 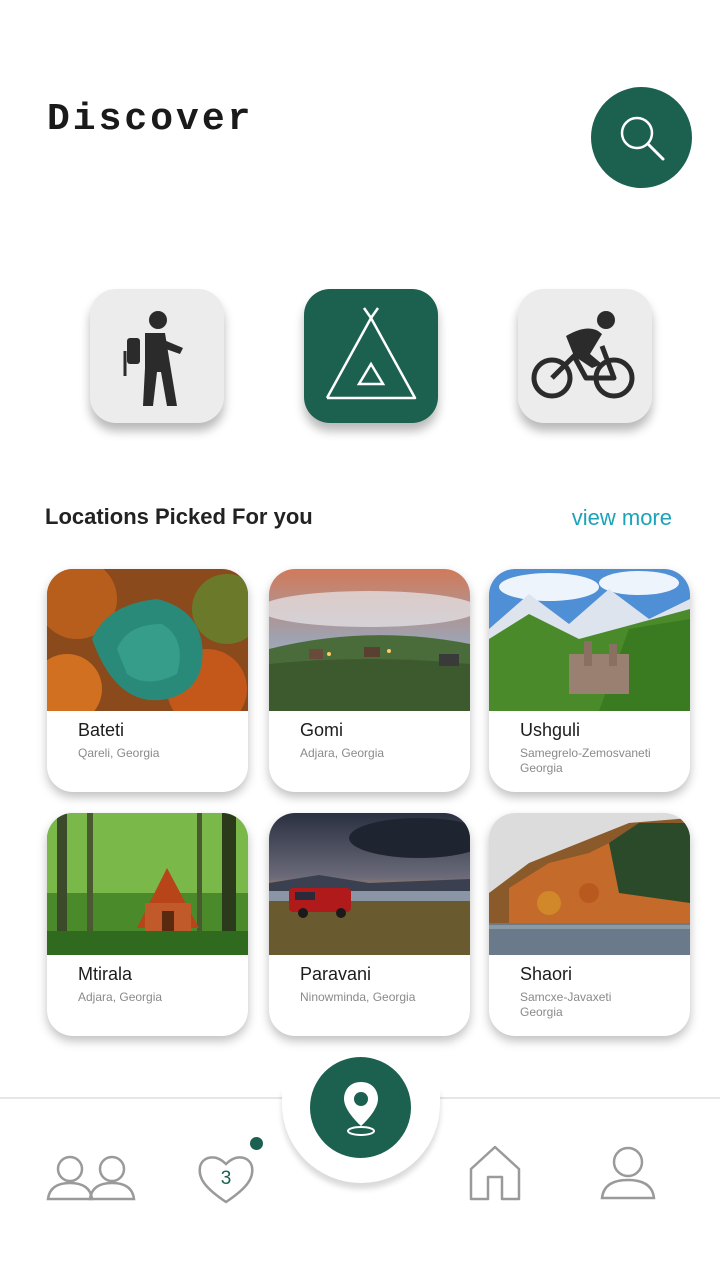 I want to click on category-camping-button, so click(x=371, y=356).